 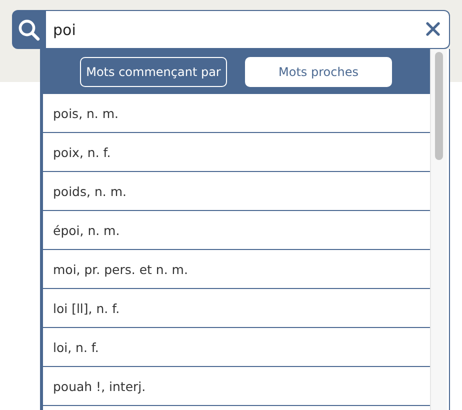 What do you see at coordinates (236, 230) in the screenshot?
I see `suggestion-item: époi, n. m.` at bounding box center [236, 230].